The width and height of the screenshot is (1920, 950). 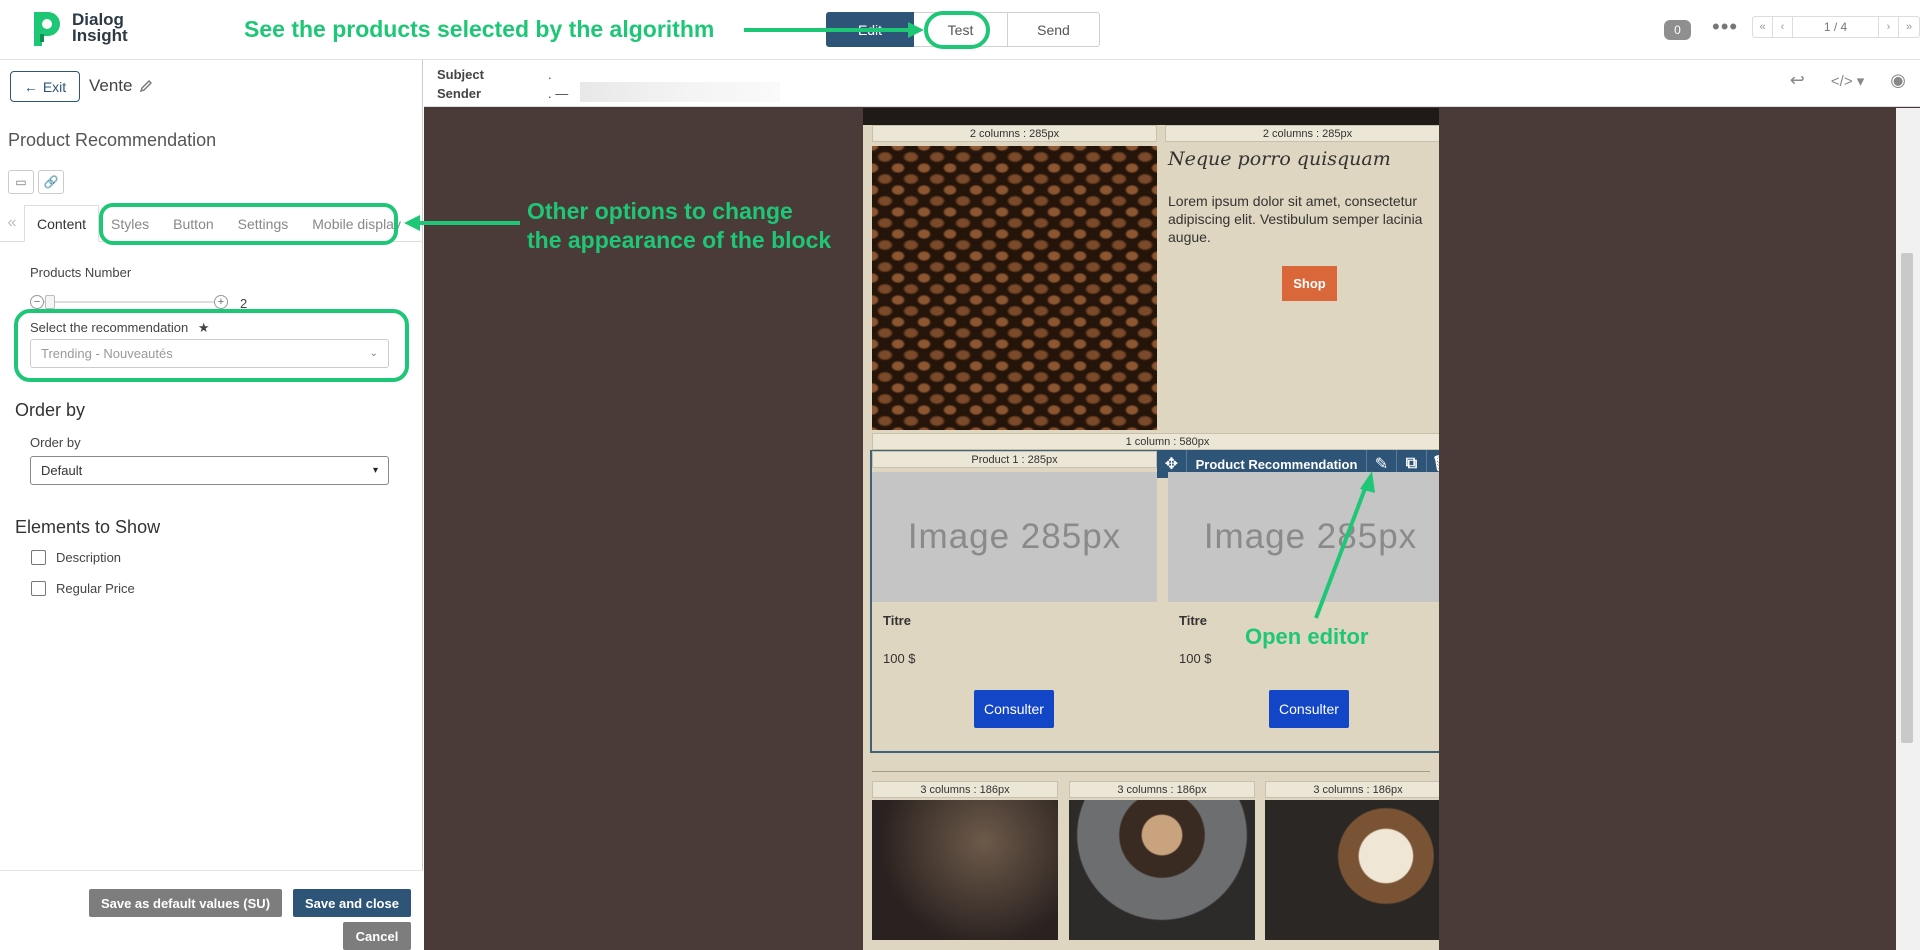 What do you see at coordinates (1783, 27) in the screenshot?
I see `pager-prev-button: ‹` at bounding box center [1783, 27].